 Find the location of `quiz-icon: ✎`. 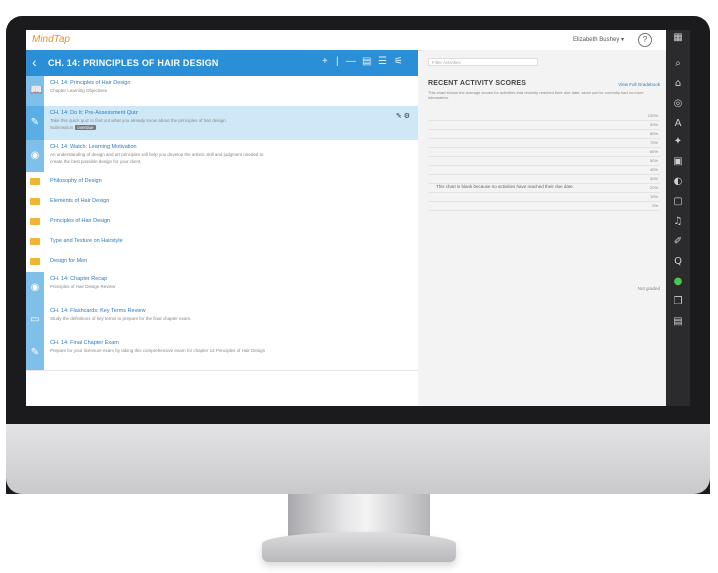

quiz-icon: ✎ is located at coordinates (35, 122).